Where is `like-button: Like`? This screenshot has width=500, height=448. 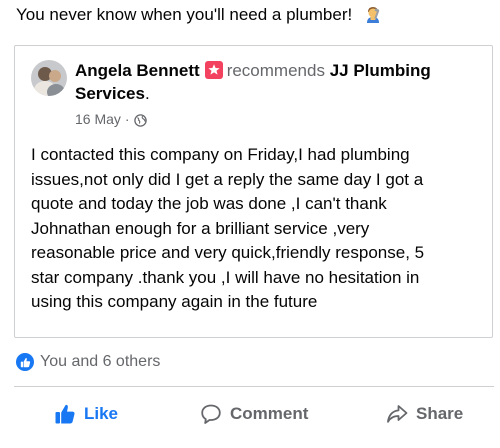
like-button: Like is located at coordinates (86, 414).